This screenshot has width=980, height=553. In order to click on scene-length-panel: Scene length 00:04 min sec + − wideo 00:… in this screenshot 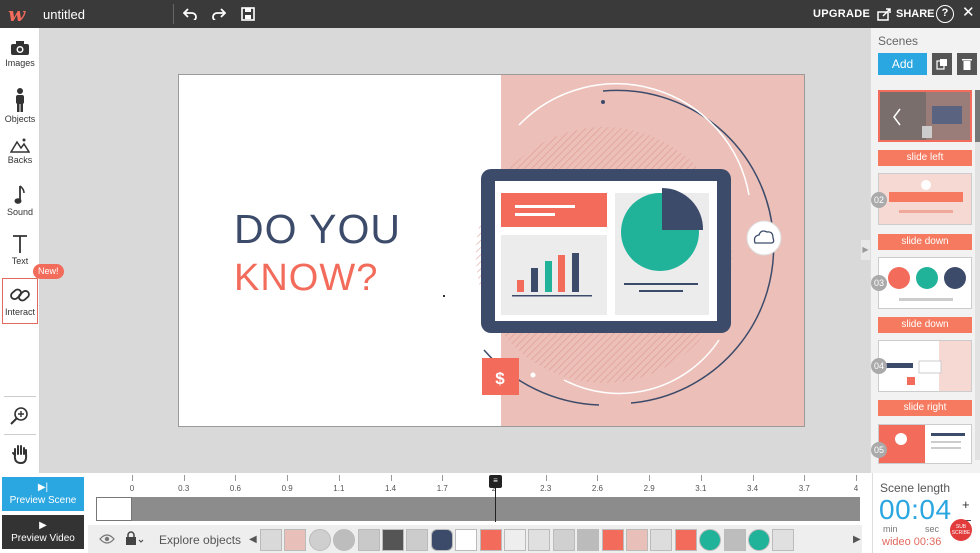, I will do `click(926, 513)`.